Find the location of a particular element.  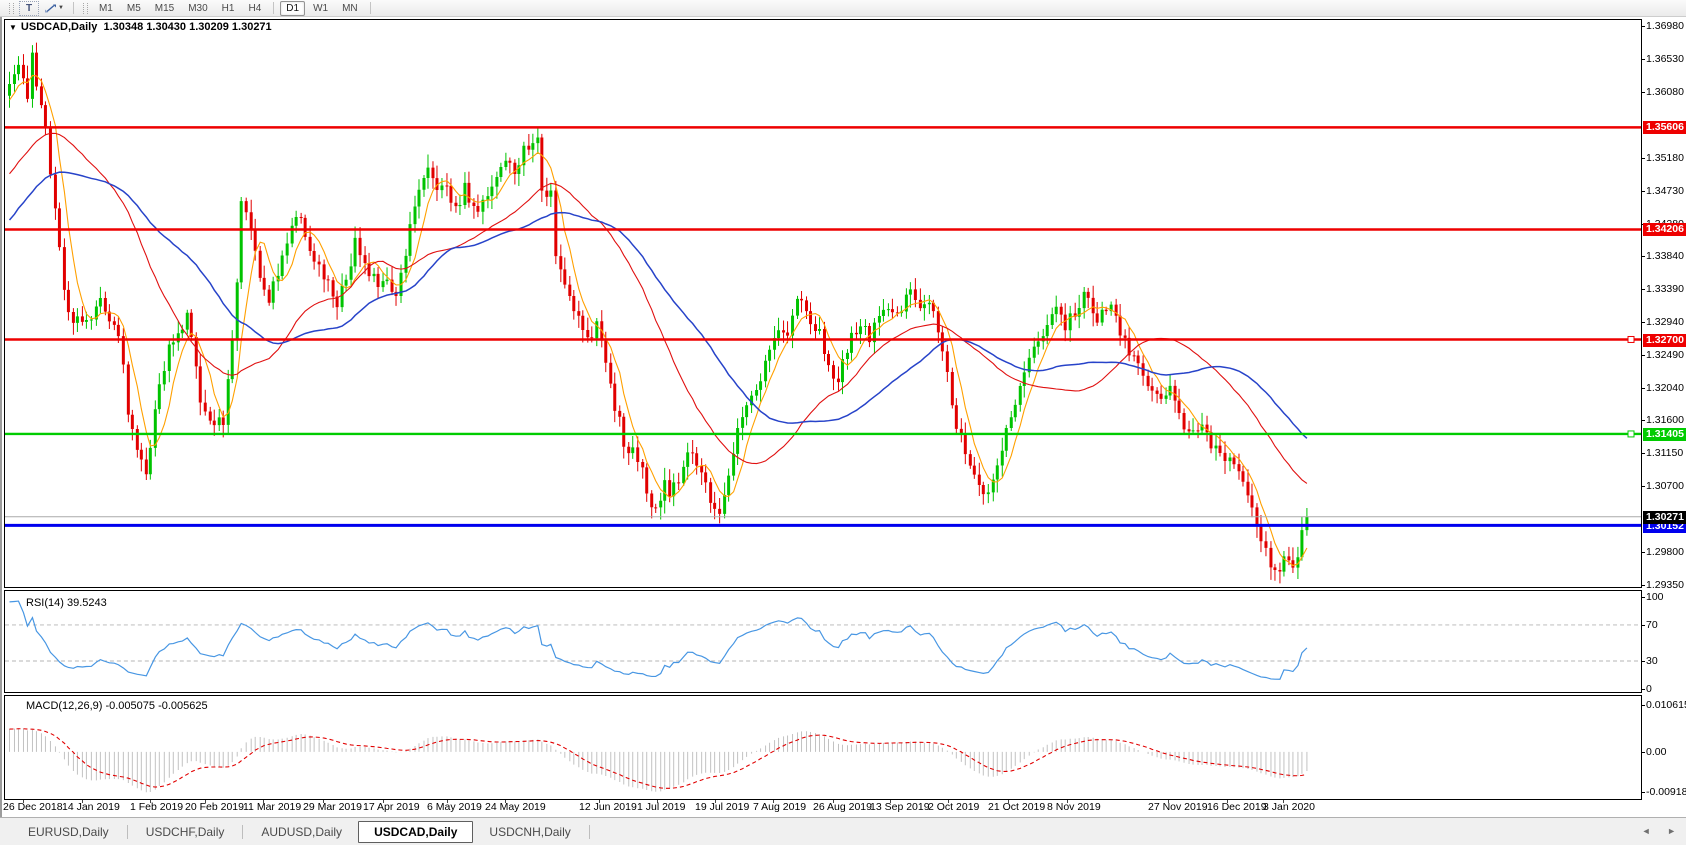

timeframe-button-H4: H4 is located at coordinates (254, 8).